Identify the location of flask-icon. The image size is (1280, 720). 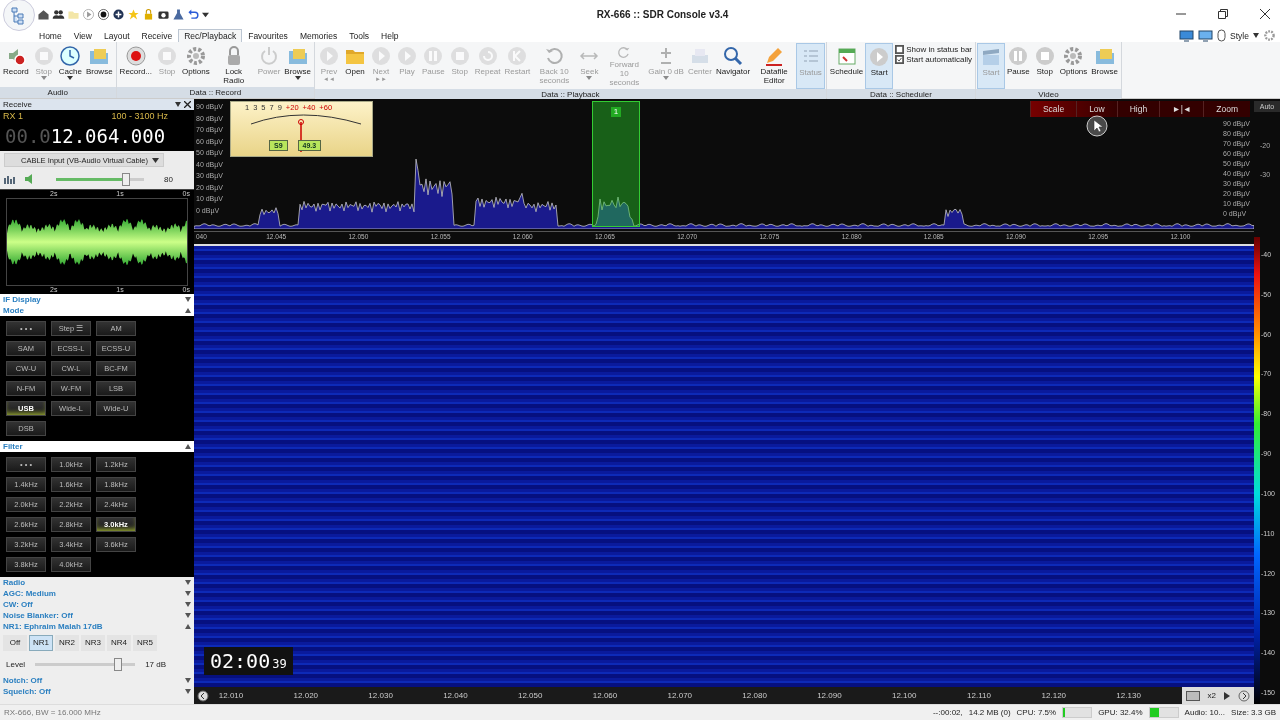
(178, 14).